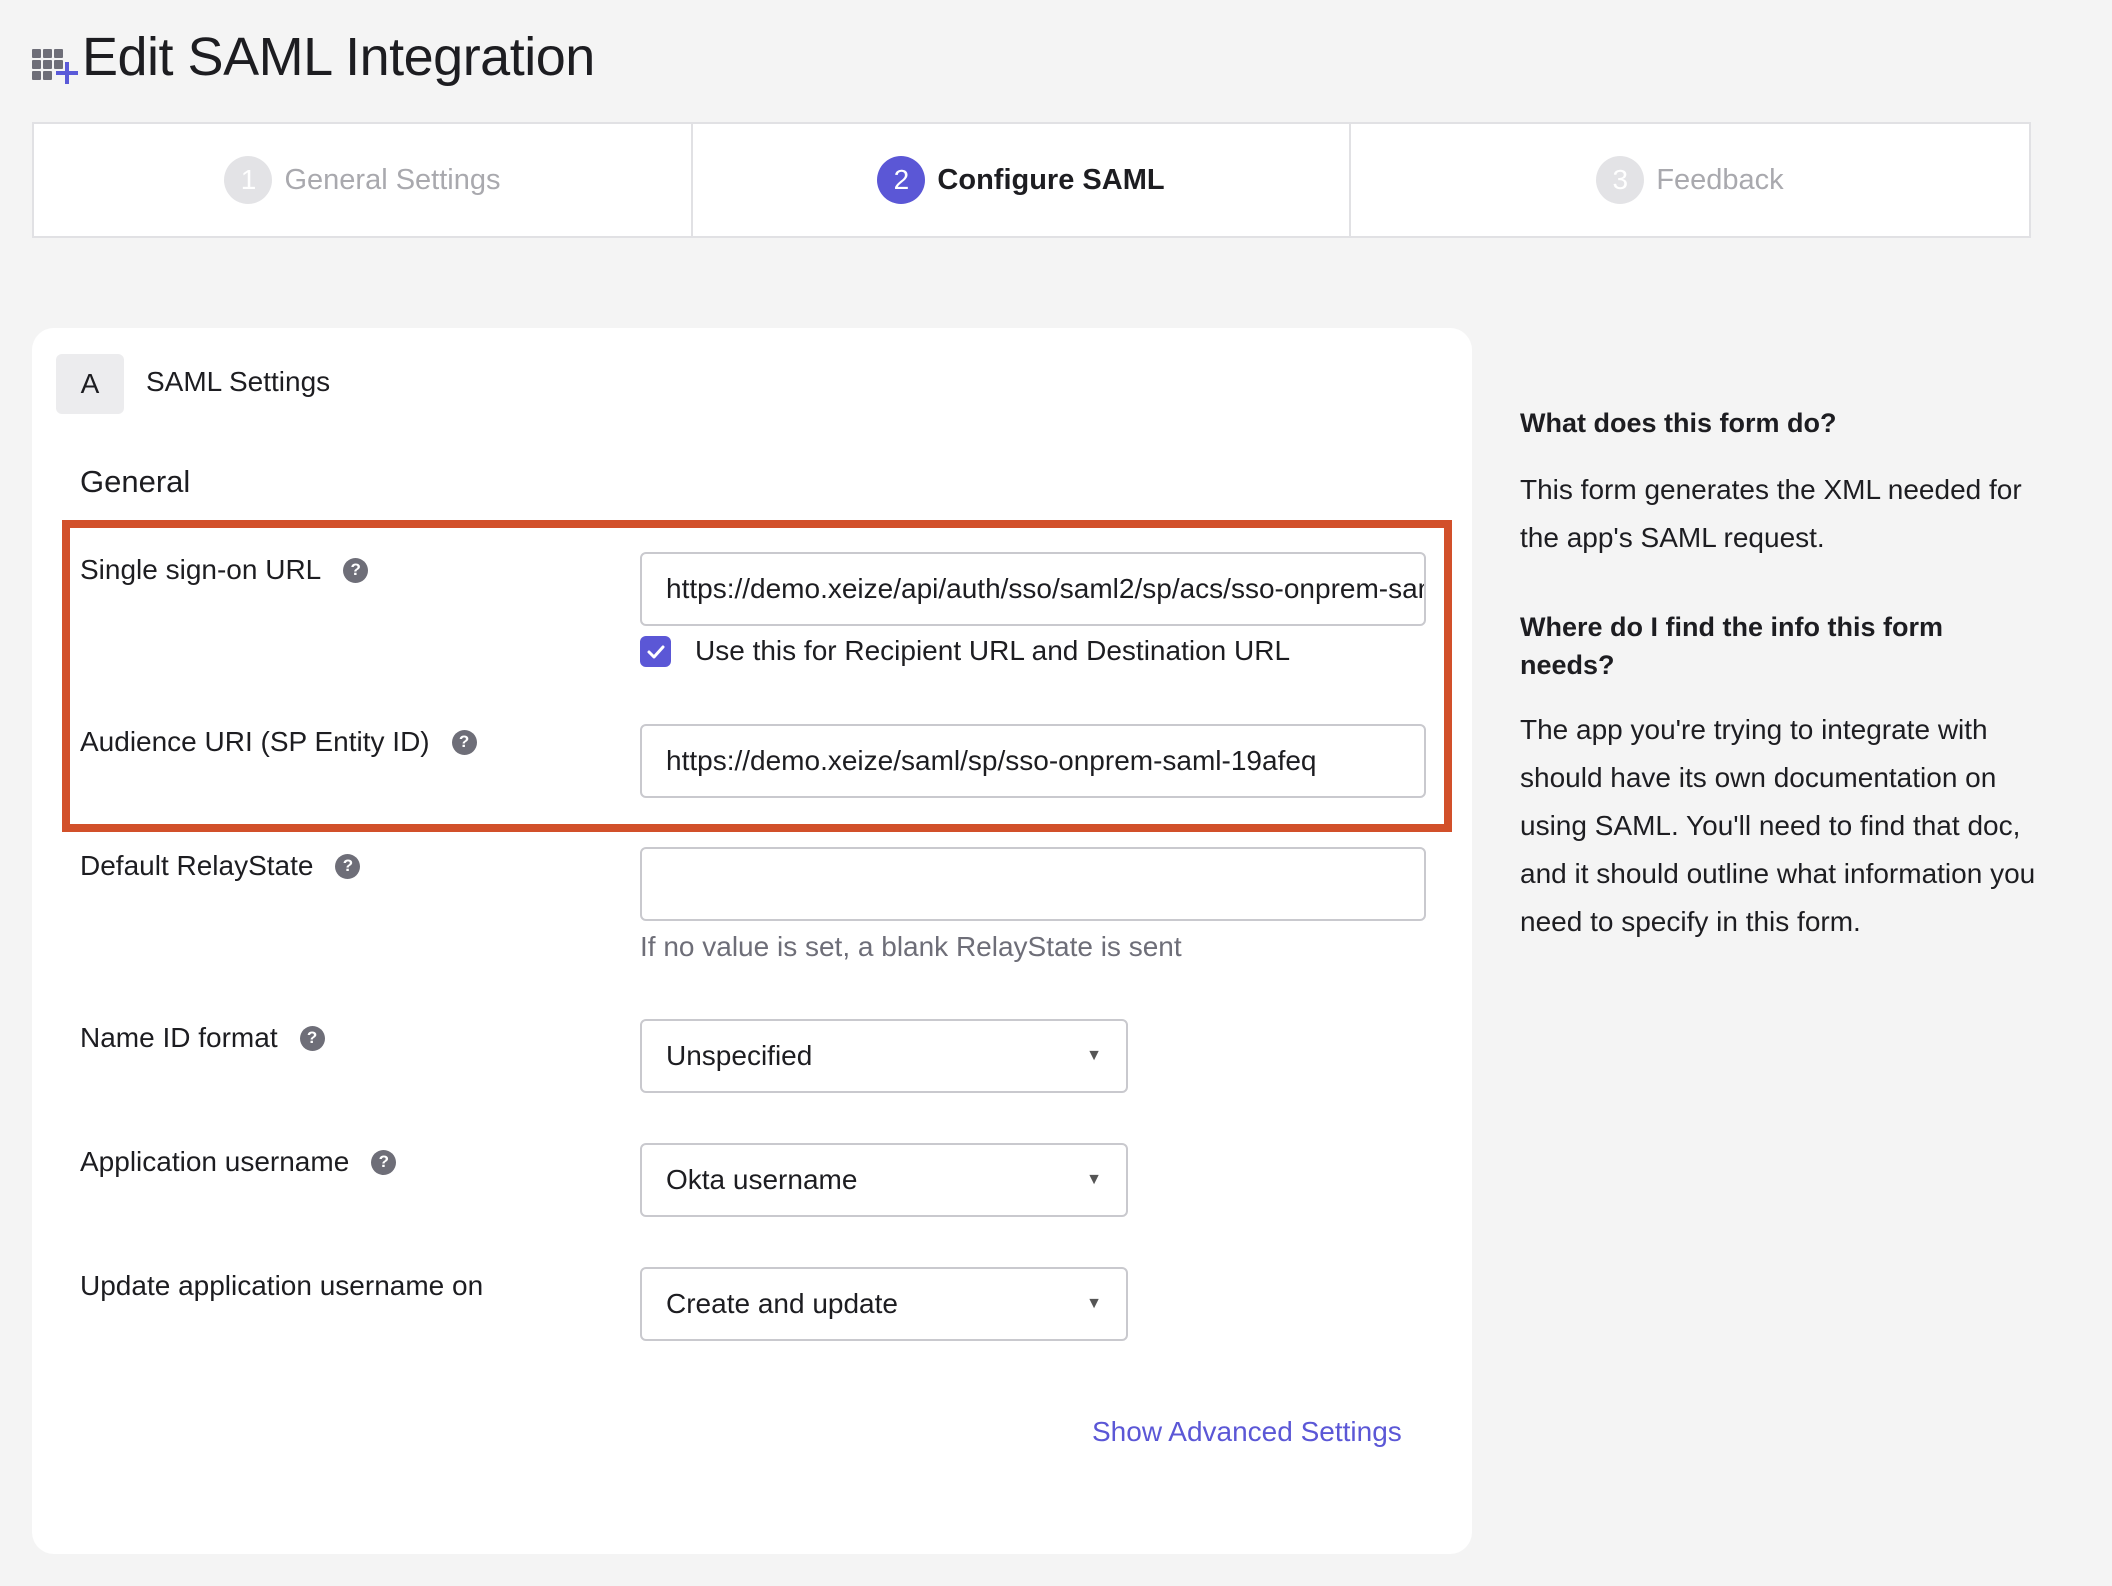 The image size is (2112, 1586). What do you see at coordinates (392, 179) in the screenshot?
I see `step-label-general-settings: General Settings` at bounding box center [392, 179].